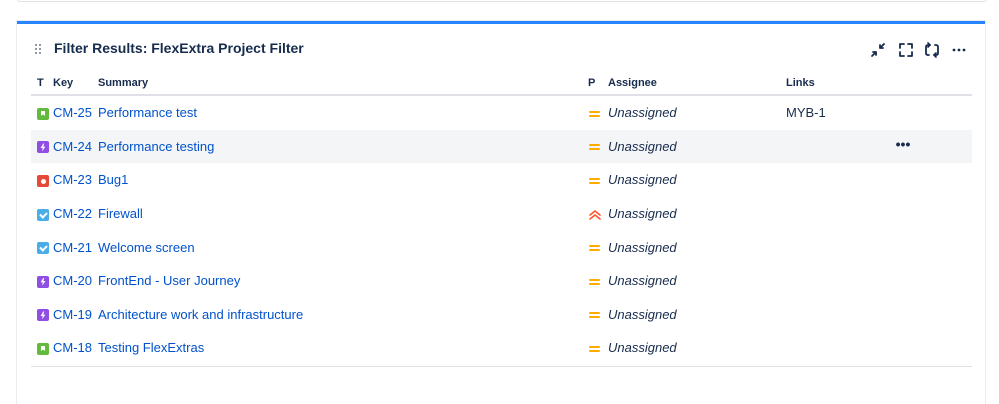 This screenshot has width=999, height=404. Describe the element at coordinates (75, 84) in the screenshot. I see `column-header-key: Key` at that location.